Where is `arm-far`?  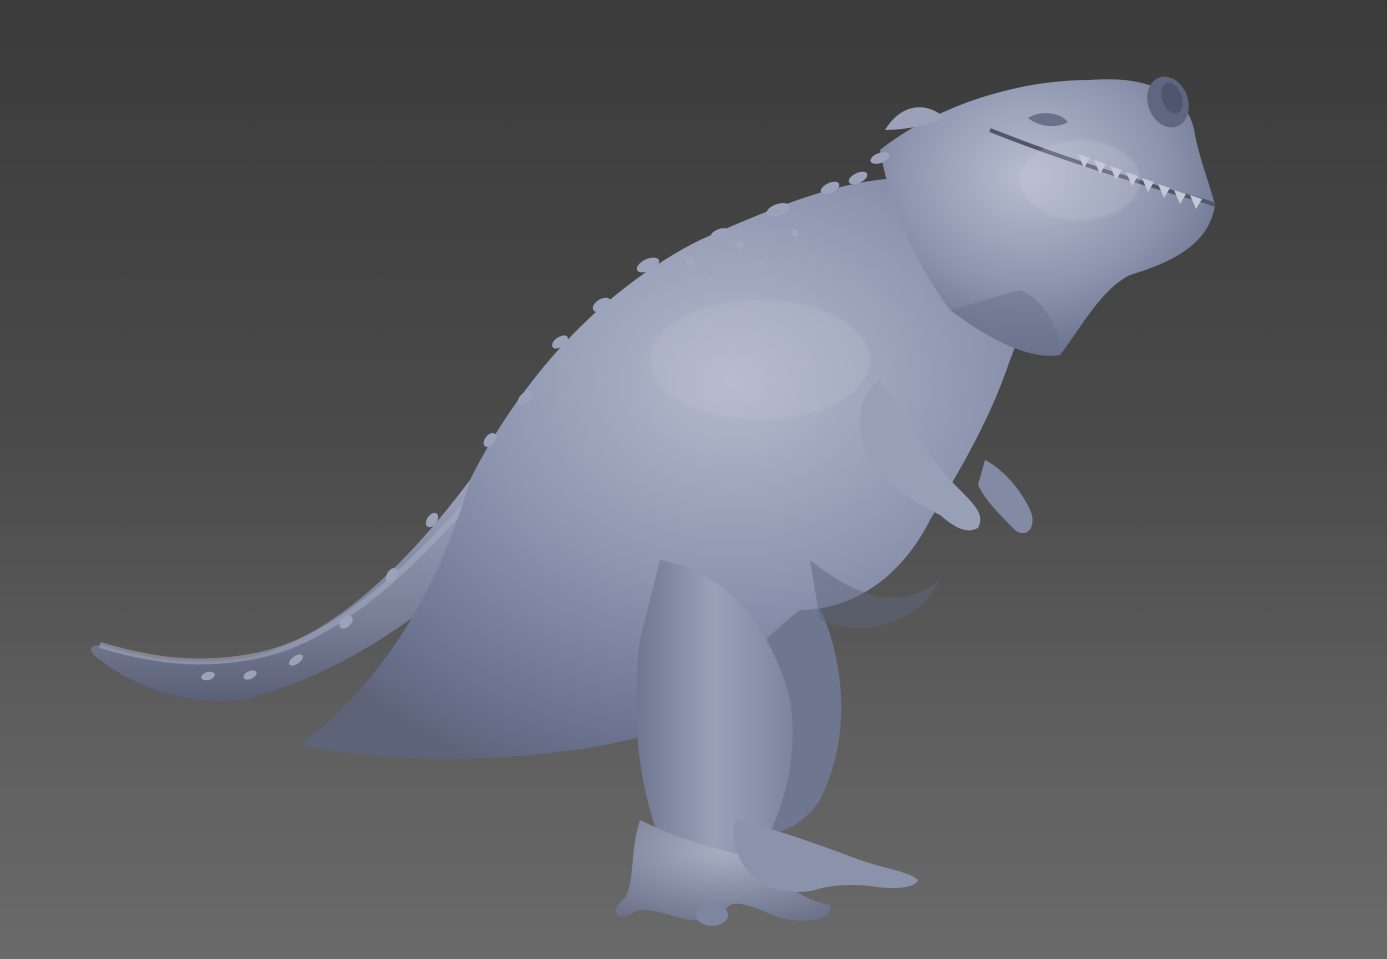
arm-far is located at coordinates (1005, 497).